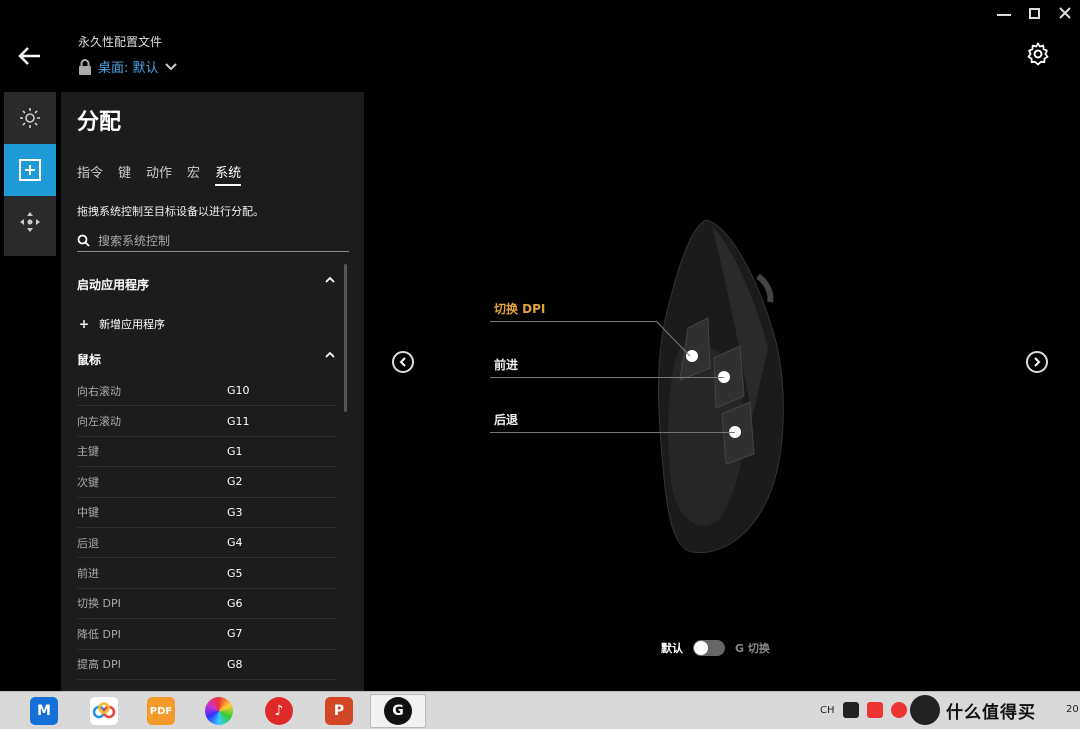 Image resolution: width=1080 pixels, height=729 pixels. I want to click on back-button, so click(30, 56).